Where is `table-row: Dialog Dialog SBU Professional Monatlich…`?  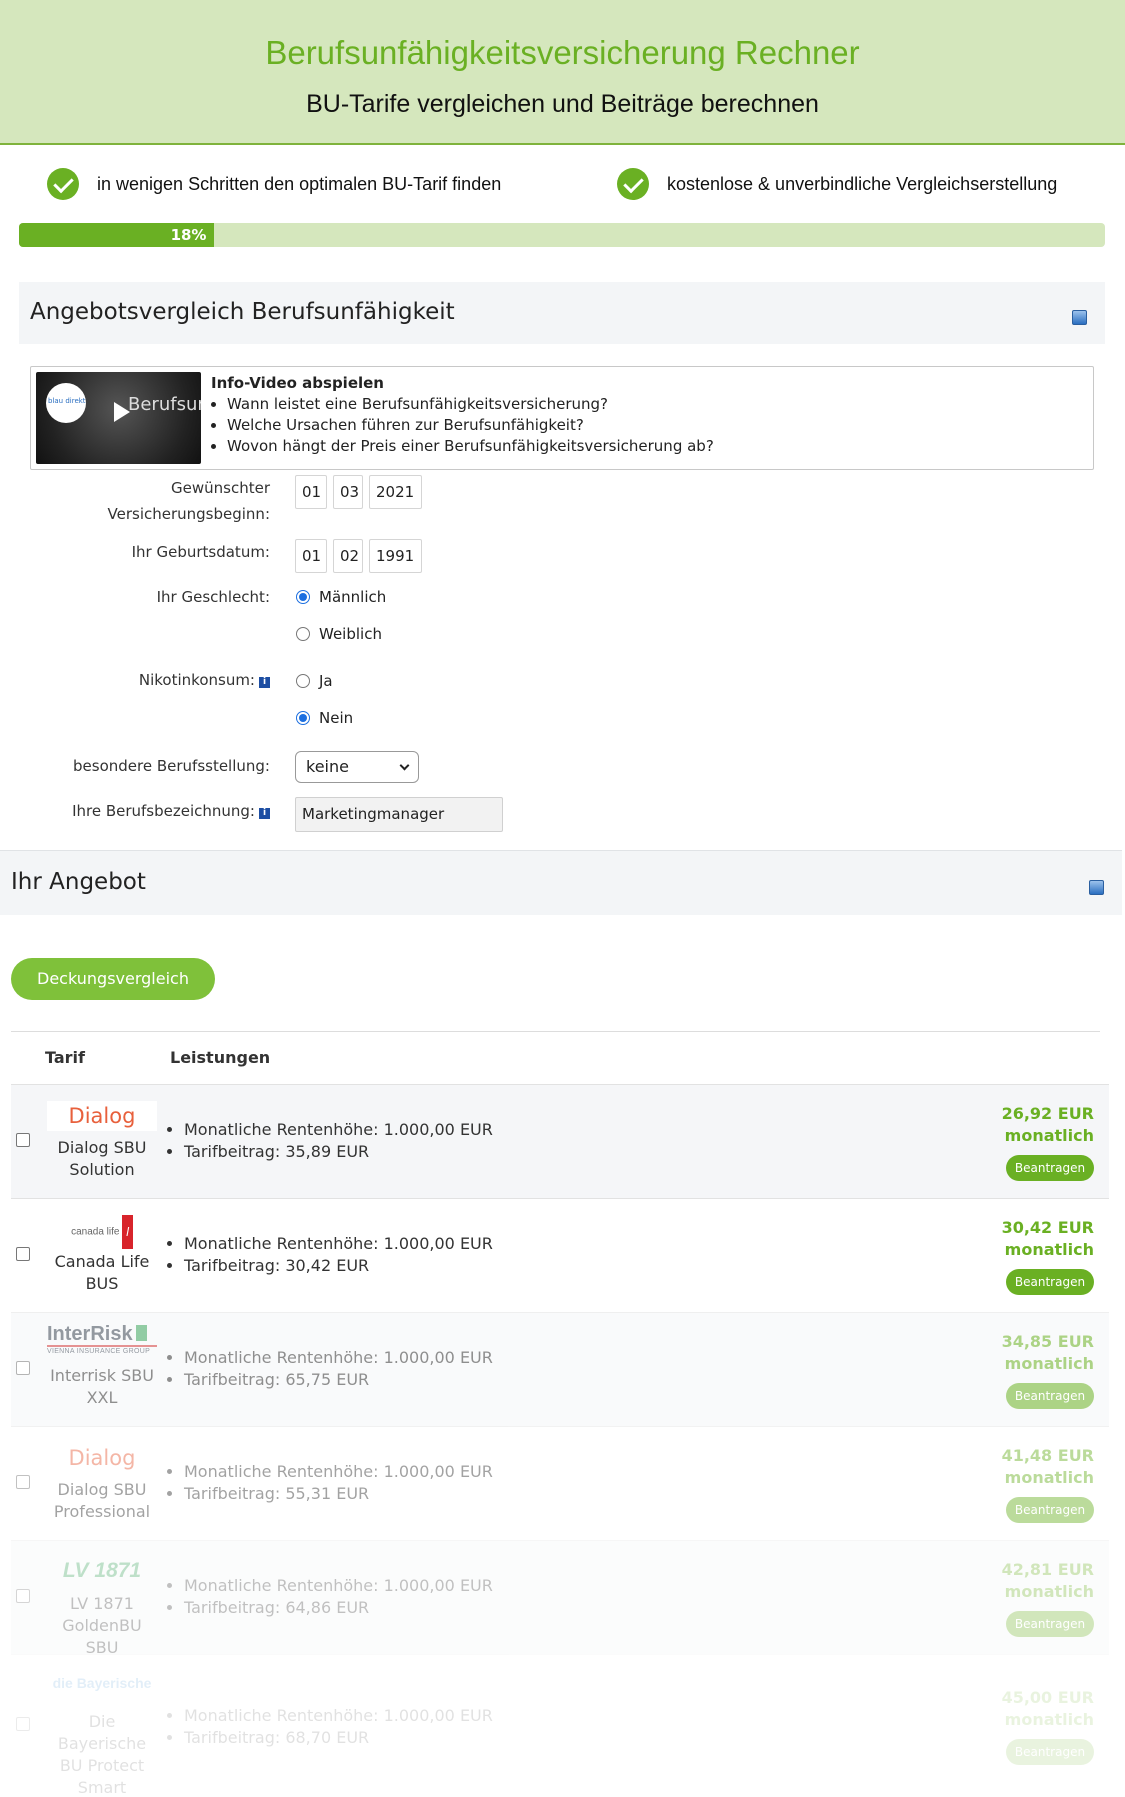
table-row: Dialog Dialog SBU Professional Monatlich… is located at coordinates (560, 1483).